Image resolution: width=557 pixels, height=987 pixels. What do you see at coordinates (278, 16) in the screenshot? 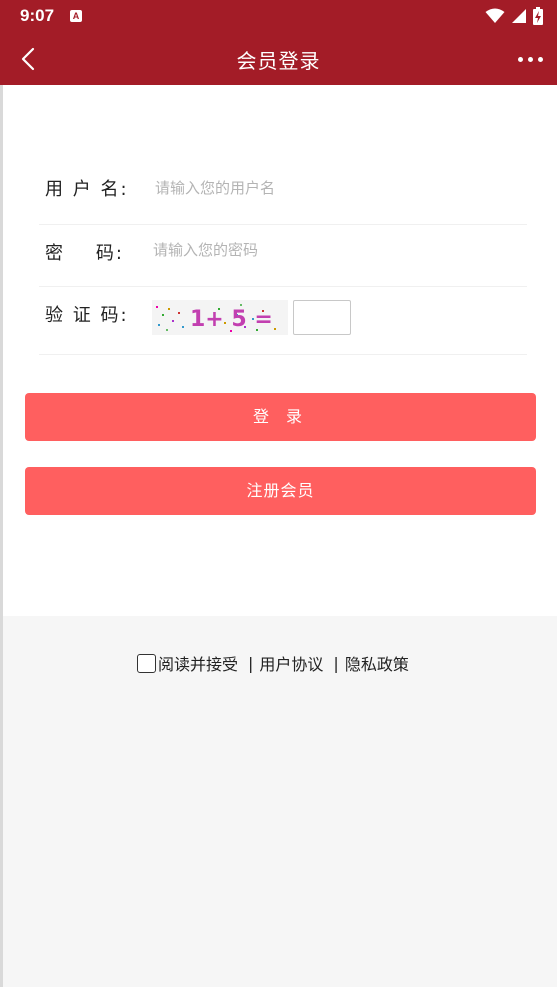
I see `status-bar: 9:07 A` at bounding box center [278, 16].